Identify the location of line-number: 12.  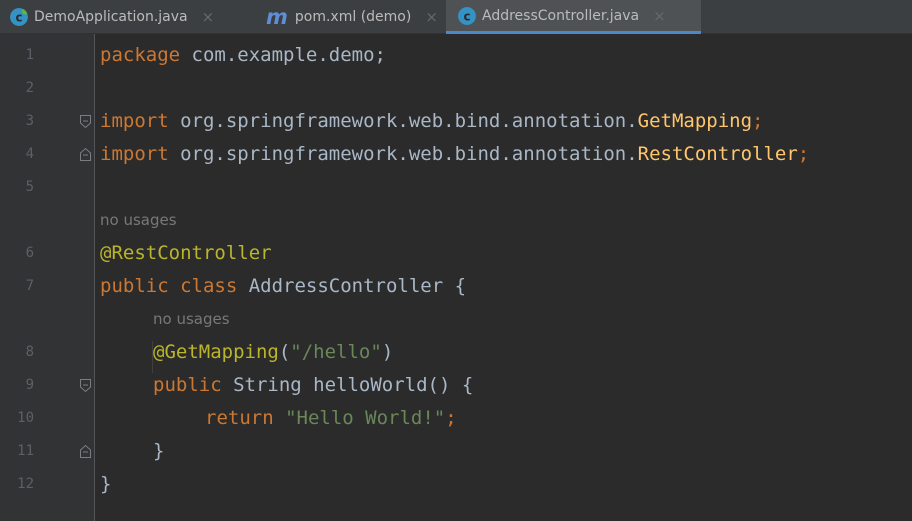
(25, 484).